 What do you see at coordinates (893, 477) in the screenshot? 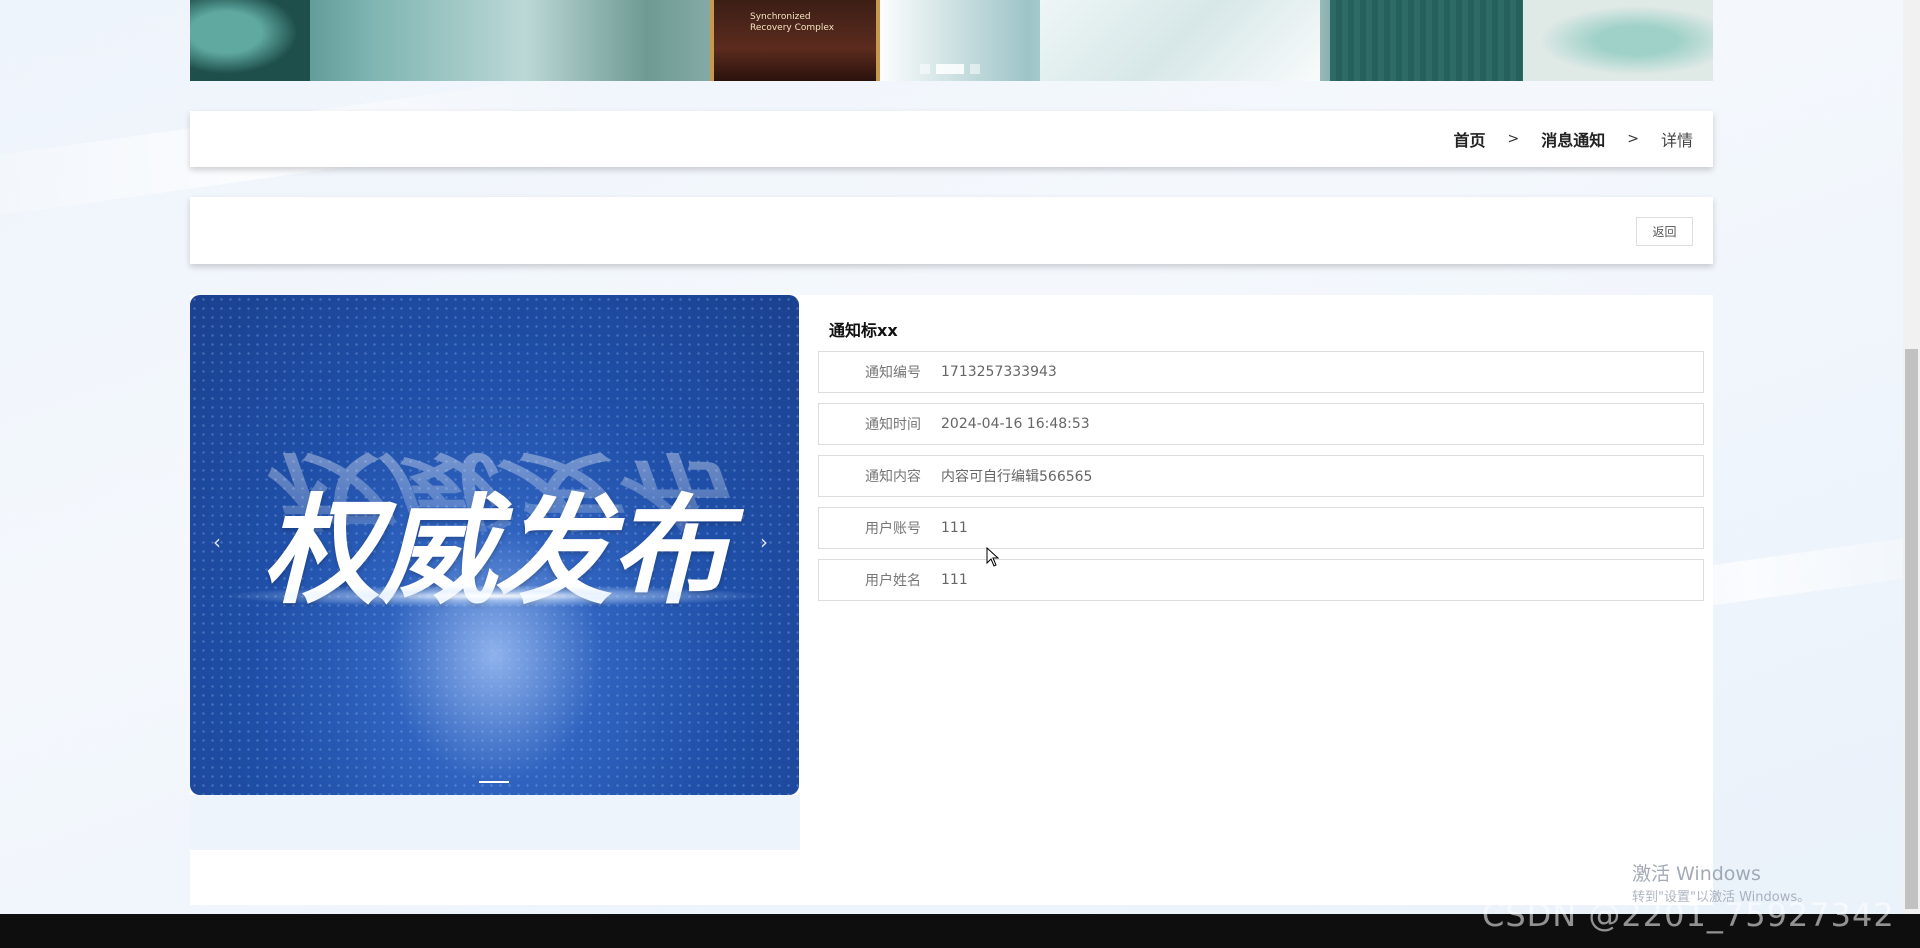
I see `field-label: 通知内容` at bounding box center [893, 477].